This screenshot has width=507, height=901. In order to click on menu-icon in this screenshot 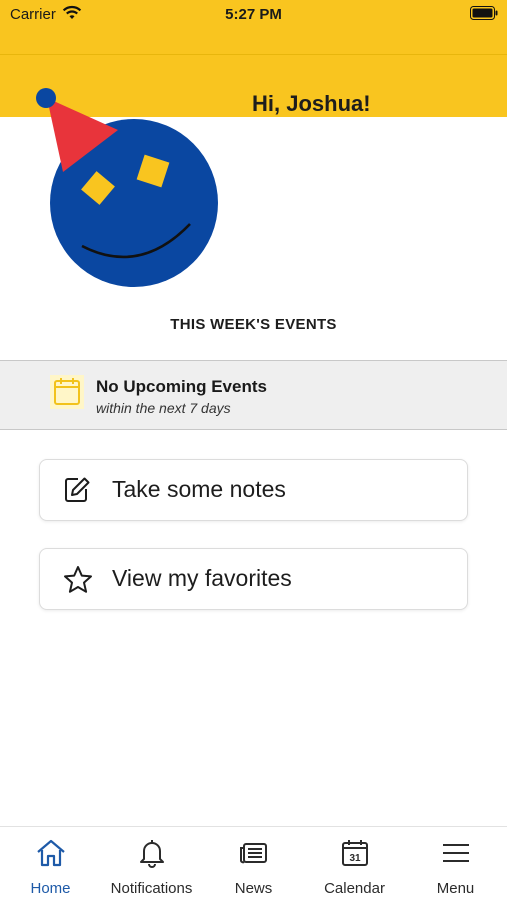, I will do `click(455, 855)`.